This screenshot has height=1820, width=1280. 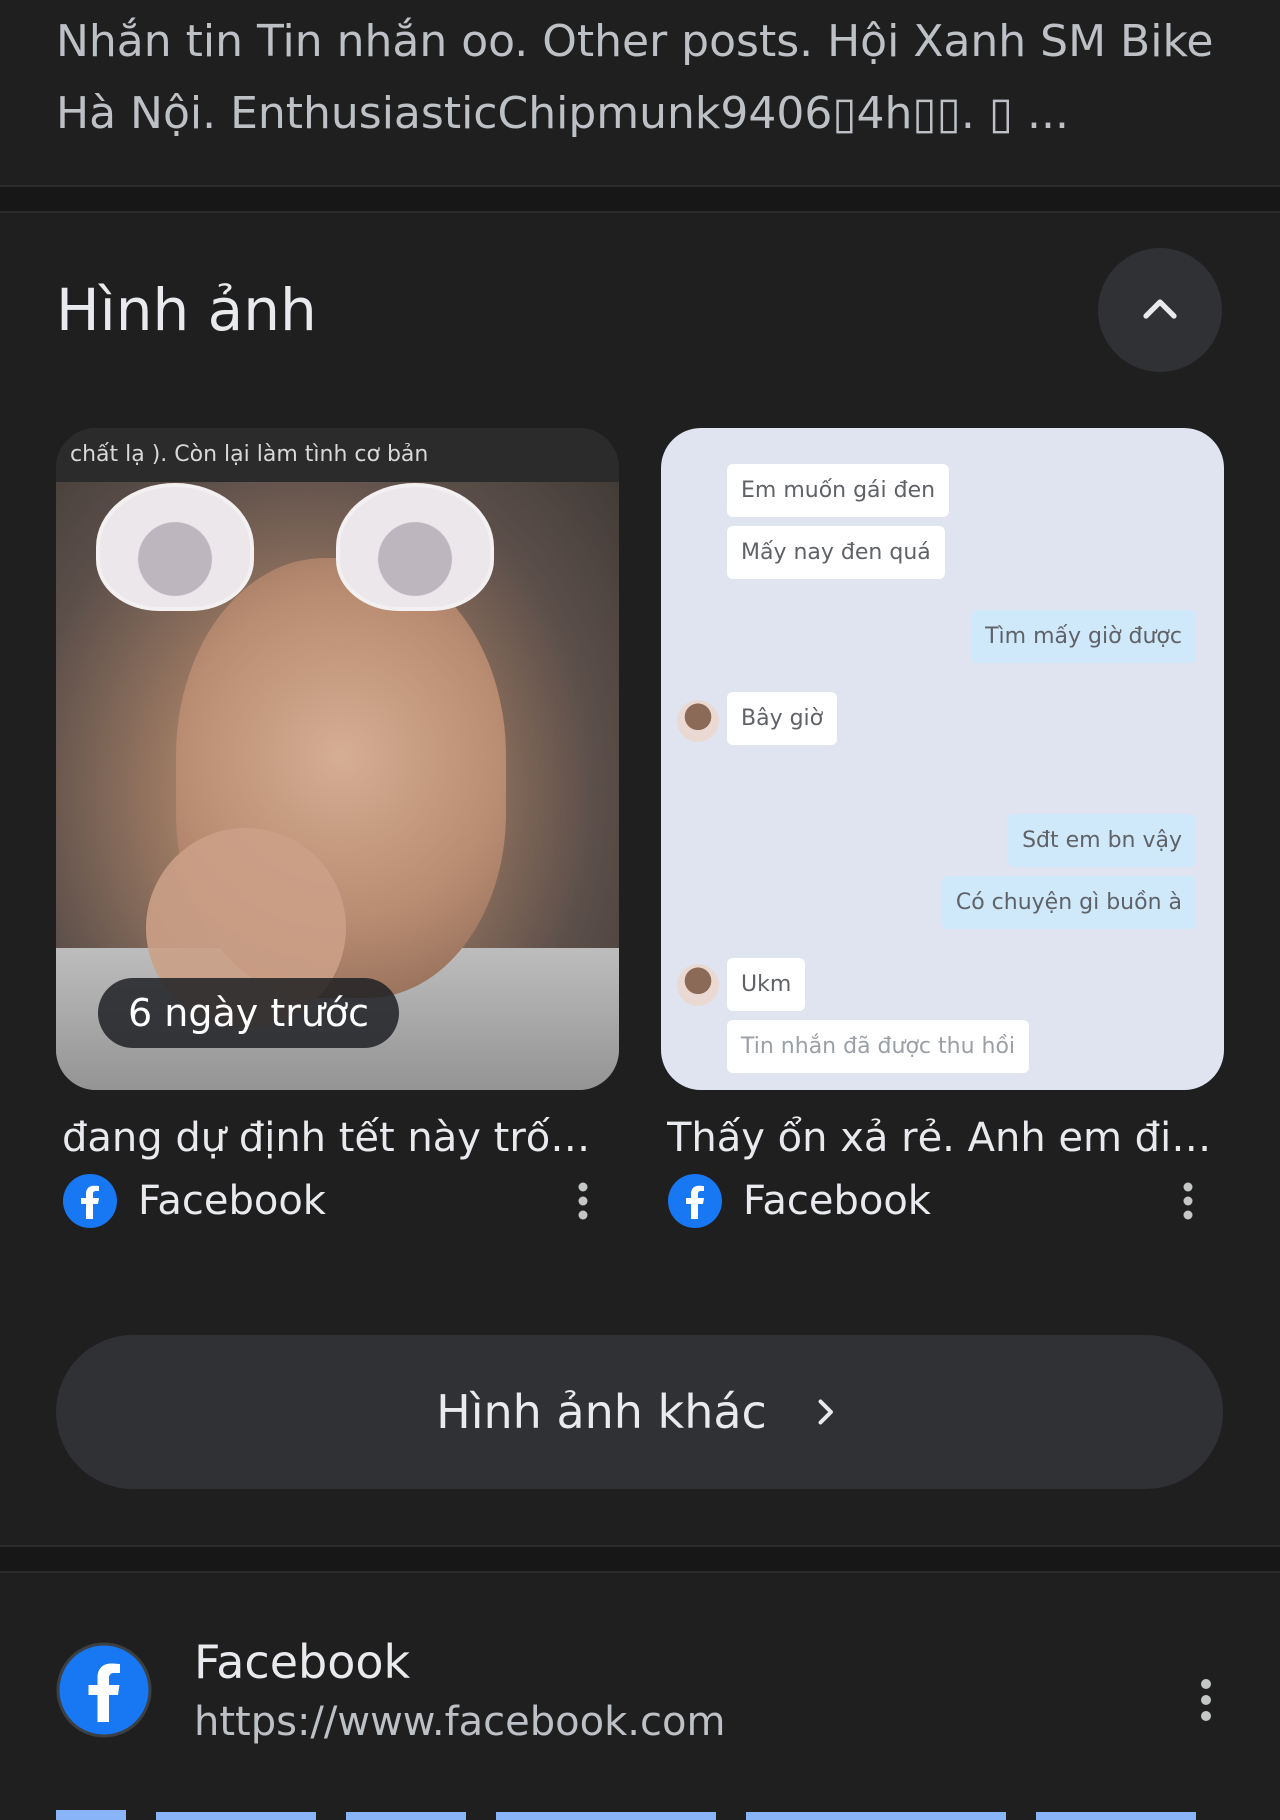 What do you see at coordinates (626, 1815) in the screenshot?
I see `cut-link-text` at bounding box center [626, 1815].